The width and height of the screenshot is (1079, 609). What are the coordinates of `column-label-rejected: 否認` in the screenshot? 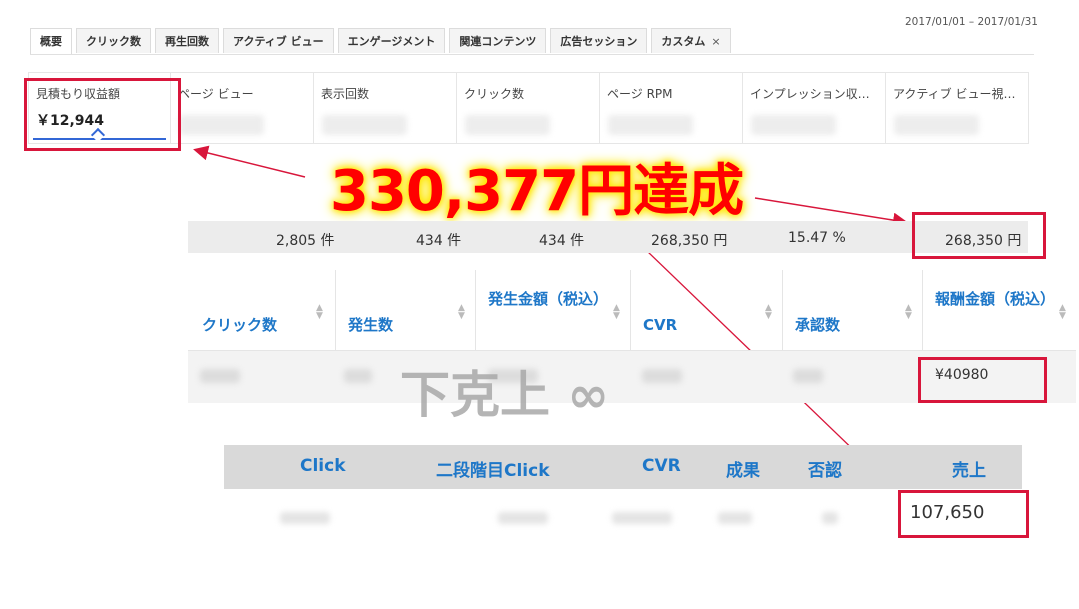 It's located at (825, 471).